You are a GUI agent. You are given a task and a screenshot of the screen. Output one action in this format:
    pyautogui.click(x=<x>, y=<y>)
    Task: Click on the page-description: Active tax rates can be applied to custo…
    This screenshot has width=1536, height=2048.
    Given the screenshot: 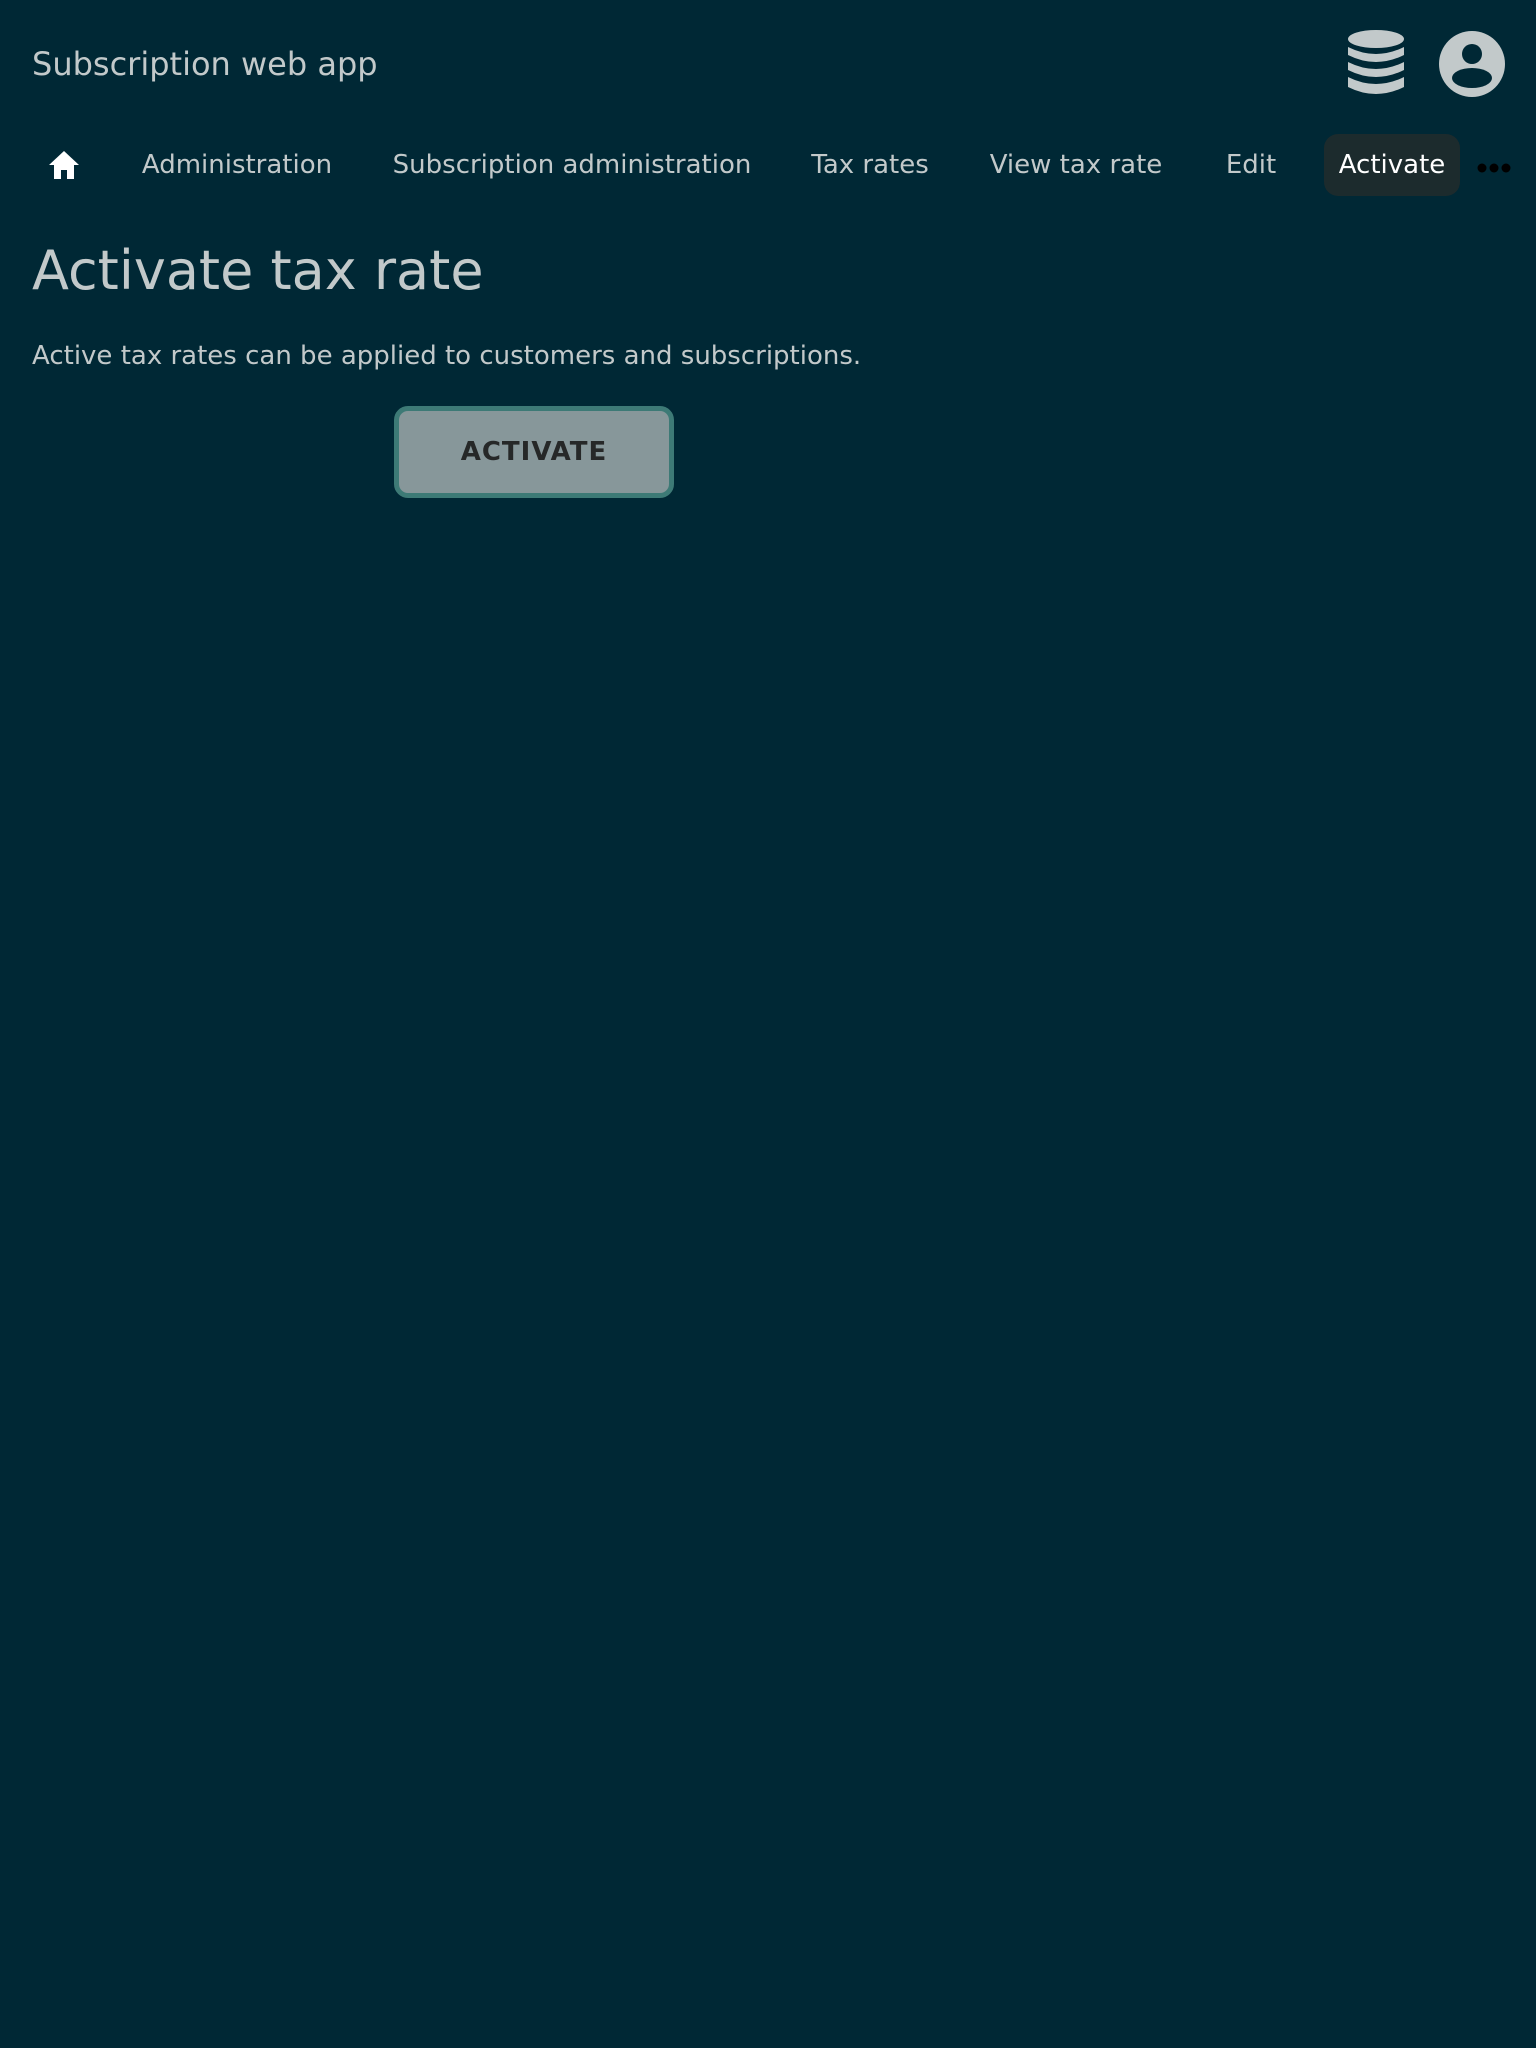 What is the action you would take?
    pyautogui.click(x=447, y=356)
    